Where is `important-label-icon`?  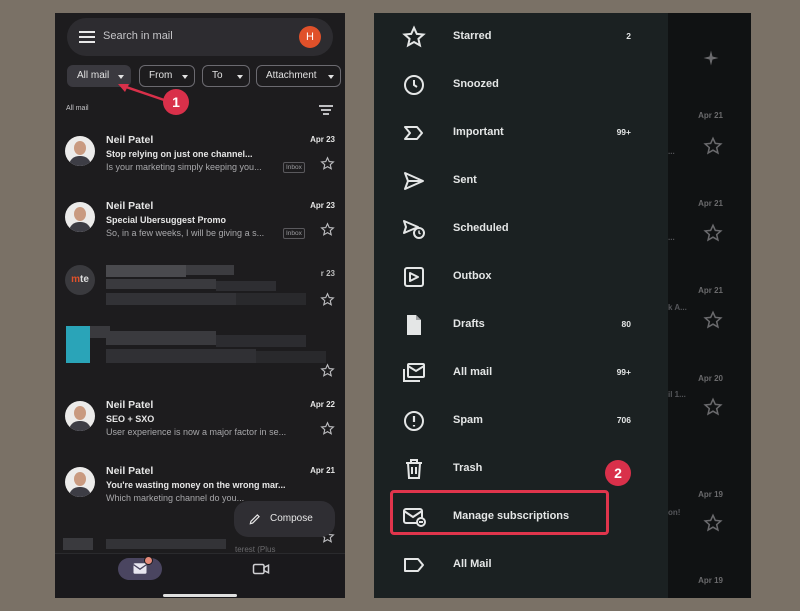 important-label-icon is located at coordinates (413, 133).